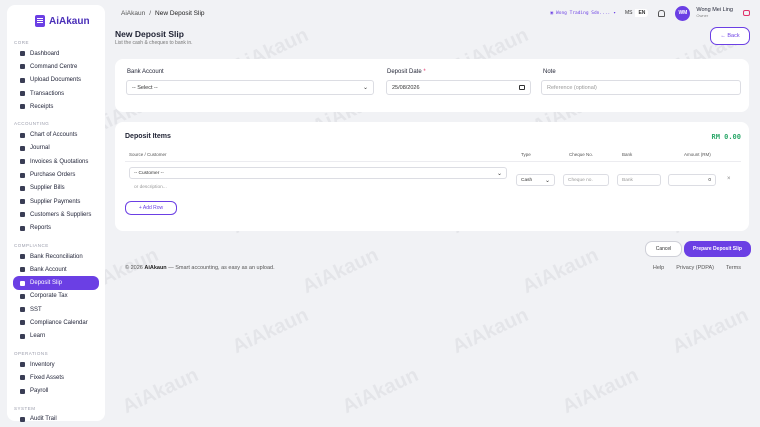 This screenshot has width=760, height=427. Describe the element at coordinates (692, 180) in the screenshot. I see `amount-input: 0` at that location.